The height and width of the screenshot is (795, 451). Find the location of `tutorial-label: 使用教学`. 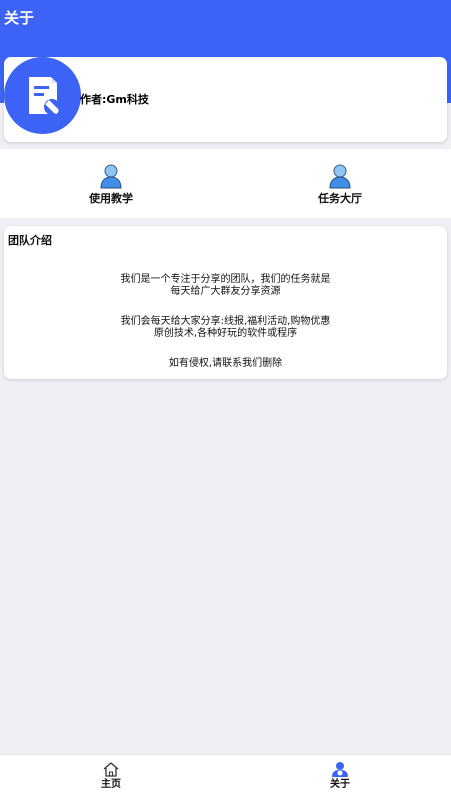

tutorial-label: 使用教学 is located at coordinates (111, 198).